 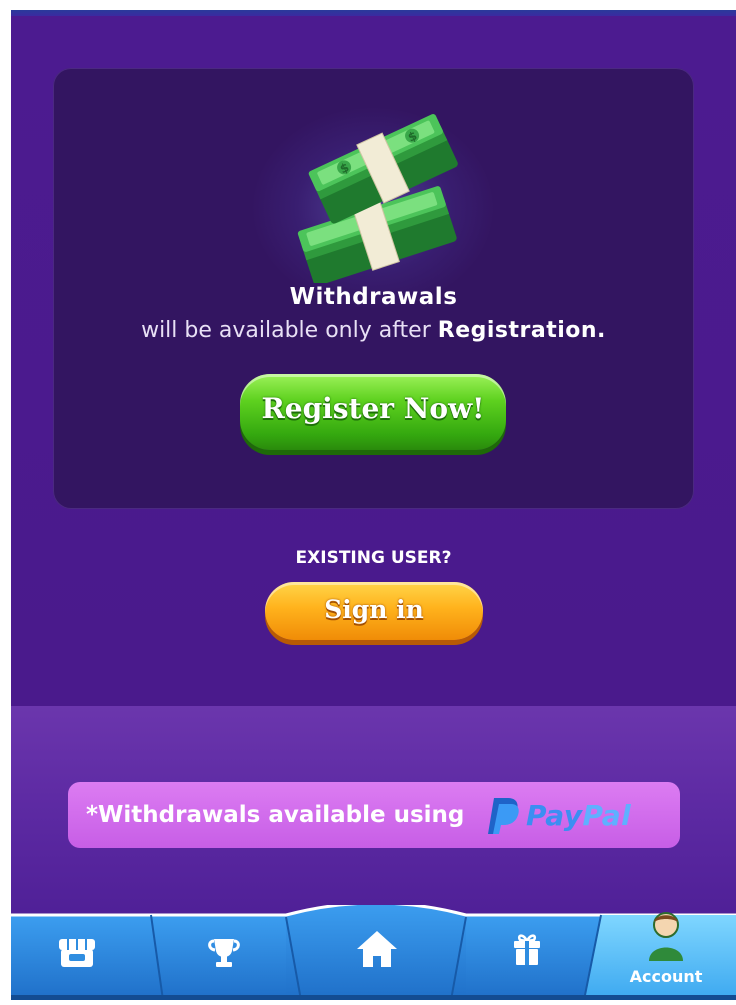 I want to click on account-label: Account, so click(x=666, y=976).